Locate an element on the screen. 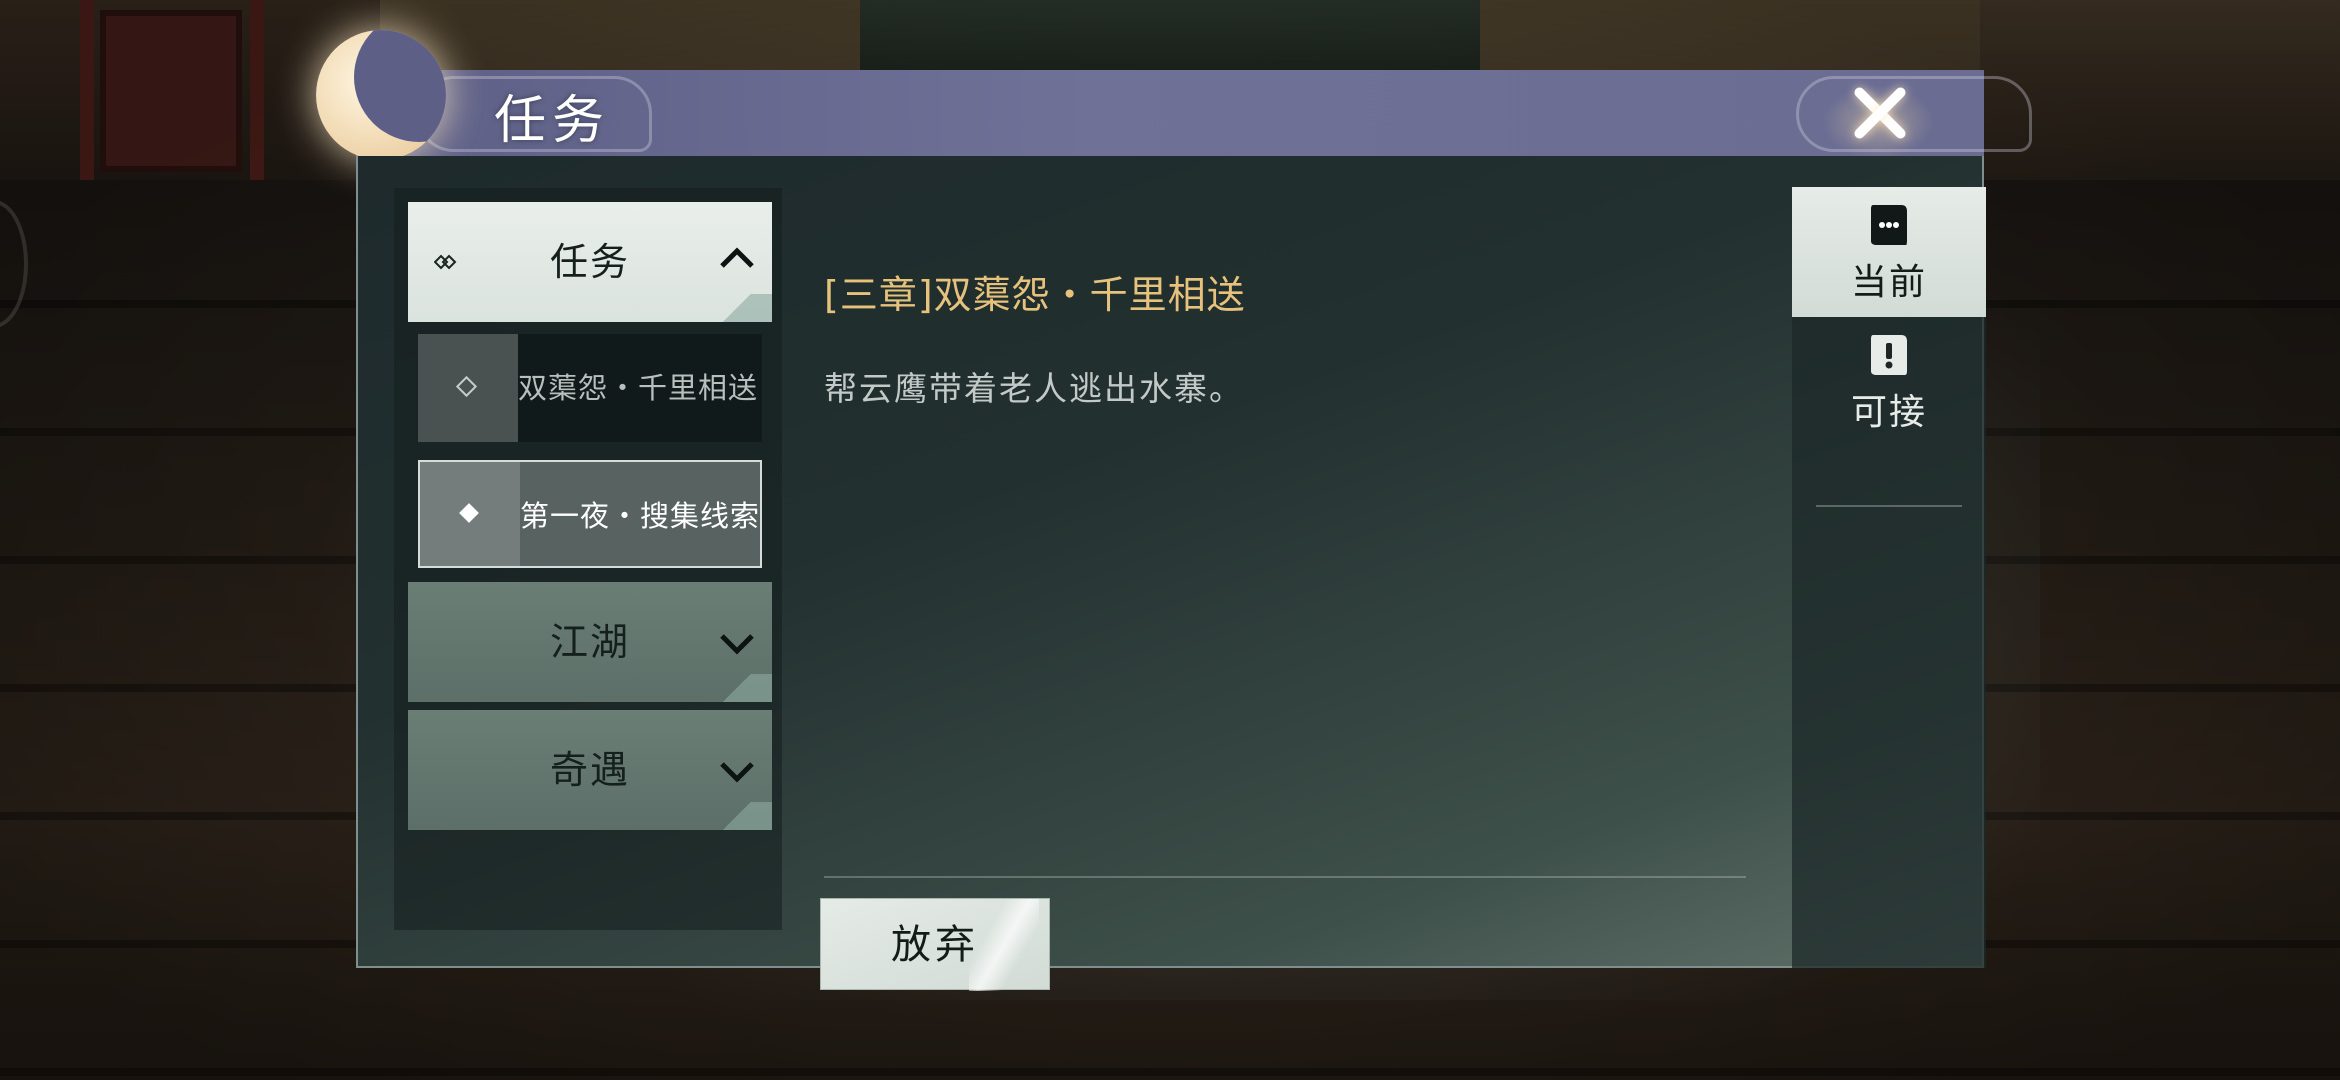 This screenshot has height=1080, width=2340. quest-detail-title: [三章]双蕖怨・千里相送 is located at coordinates (1035, 295).